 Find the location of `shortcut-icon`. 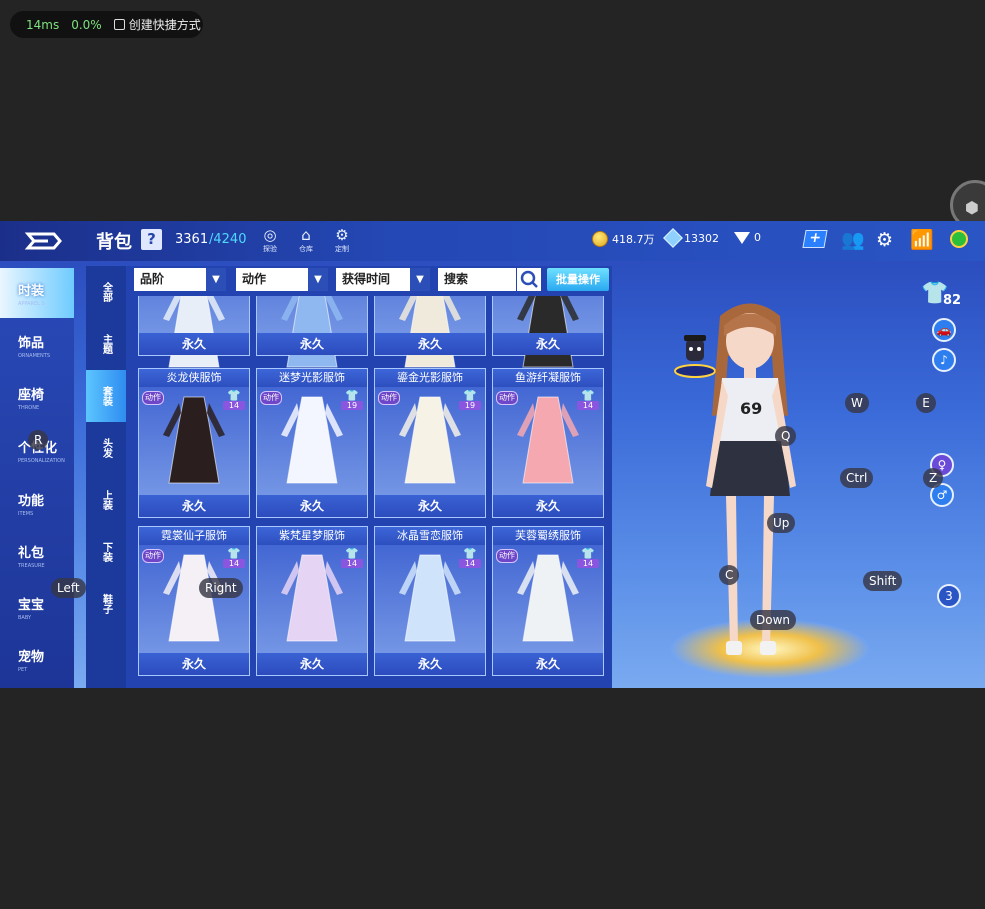

shortcut-icon is located at coordinates (119, 24).